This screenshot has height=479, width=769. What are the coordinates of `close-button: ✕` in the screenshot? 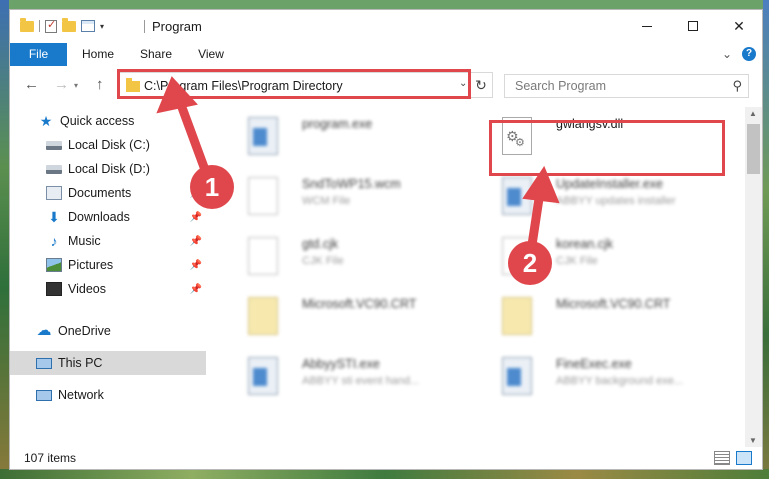 It's located at (739, 26).